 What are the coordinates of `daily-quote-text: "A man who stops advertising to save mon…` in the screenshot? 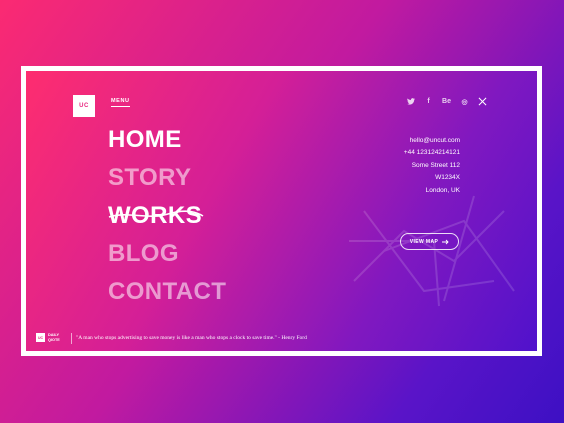 It's located at (191, 338).